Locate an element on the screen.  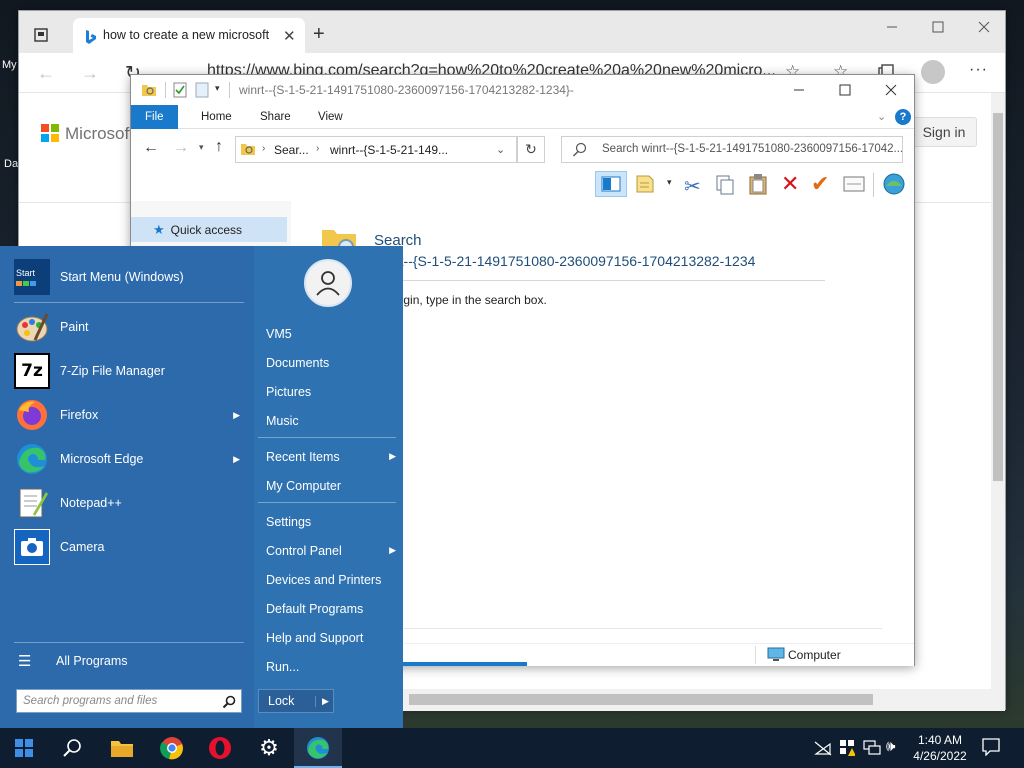
firefox-icon is located at coordinates (32, 415).